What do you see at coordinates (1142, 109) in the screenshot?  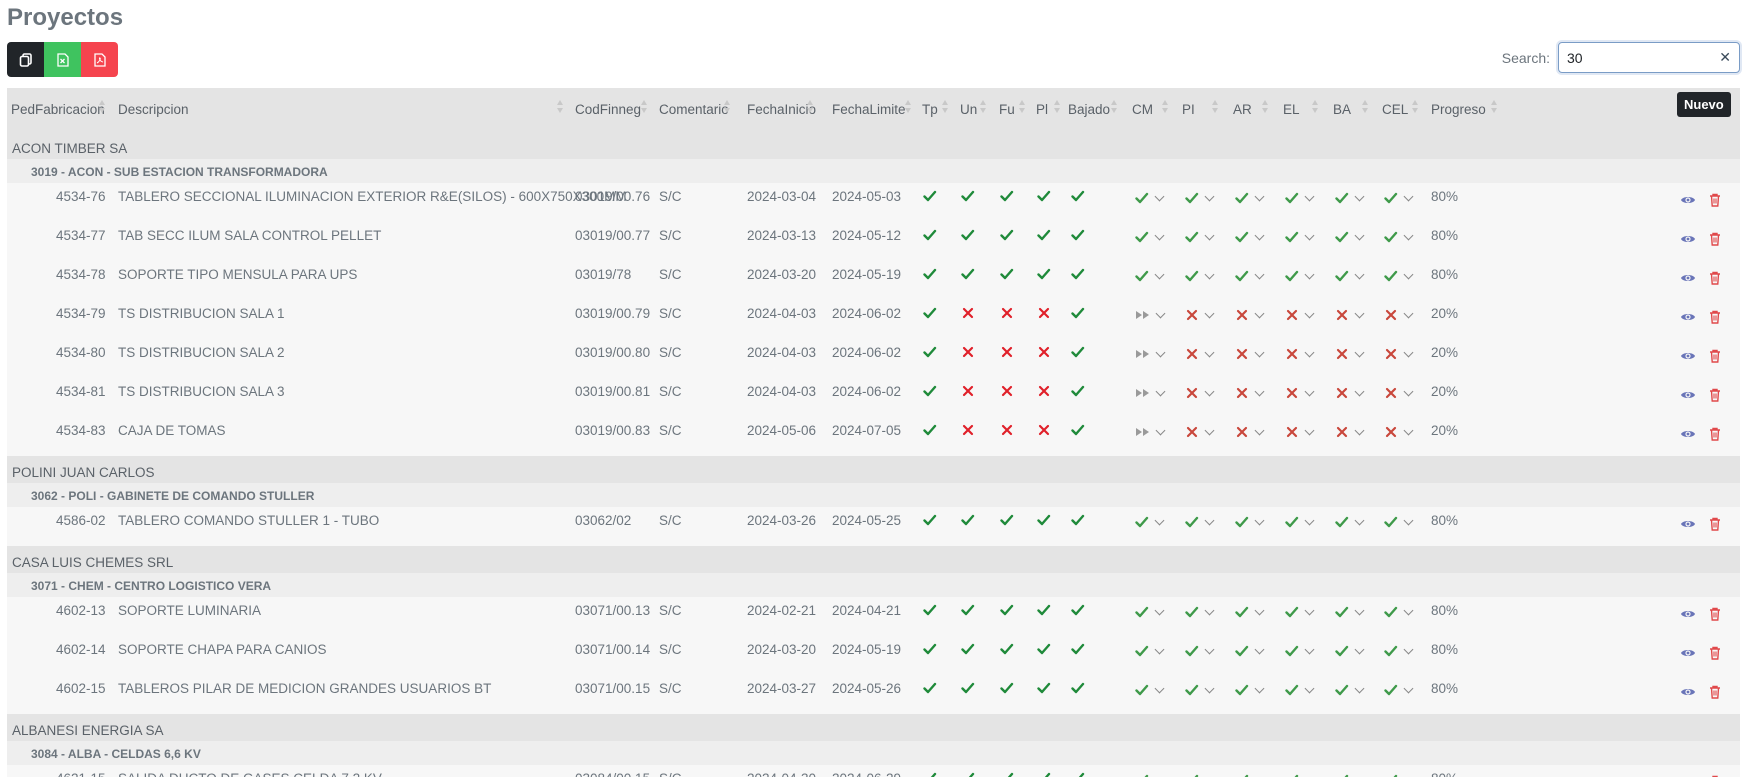 I see `column-header-cm: CM` at bounding box center [1142, 109].